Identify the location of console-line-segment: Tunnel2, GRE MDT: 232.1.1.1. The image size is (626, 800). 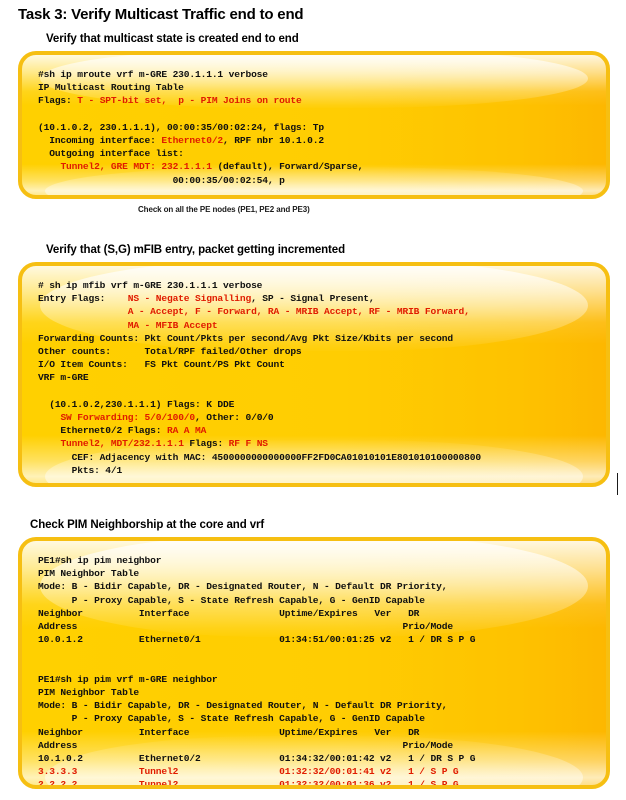
(136, 167).